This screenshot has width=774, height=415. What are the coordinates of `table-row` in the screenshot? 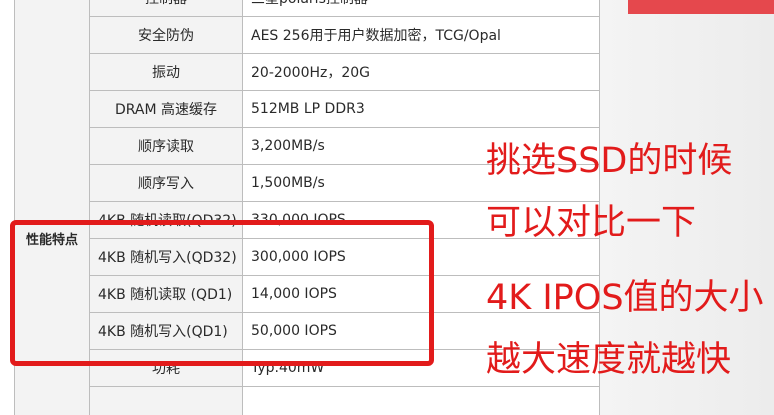 It's located at (307, 400).